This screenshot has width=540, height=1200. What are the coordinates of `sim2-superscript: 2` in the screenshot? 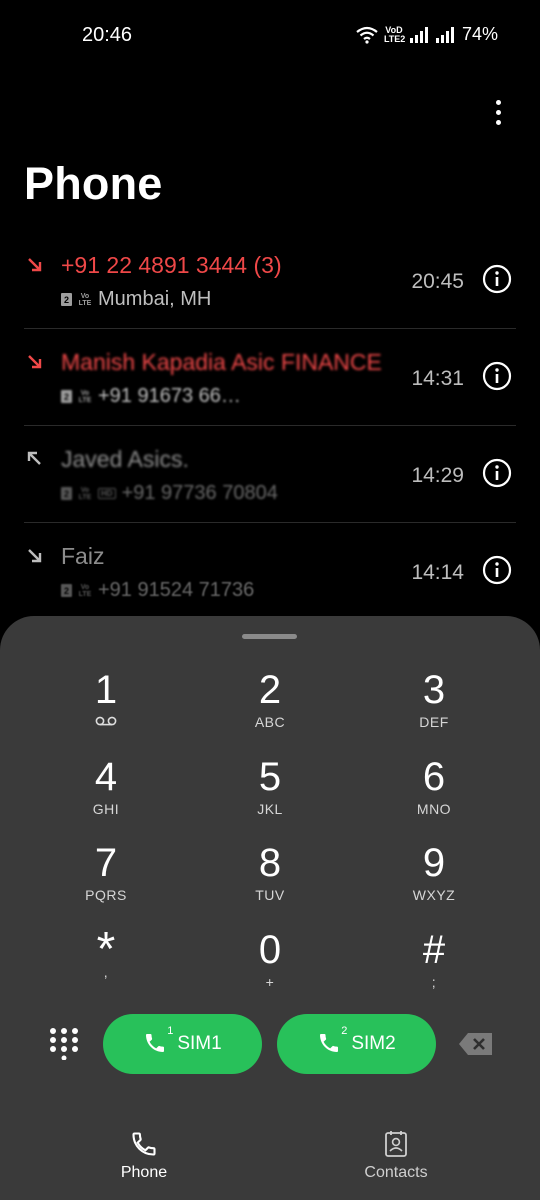 It's located at (344, 1031).